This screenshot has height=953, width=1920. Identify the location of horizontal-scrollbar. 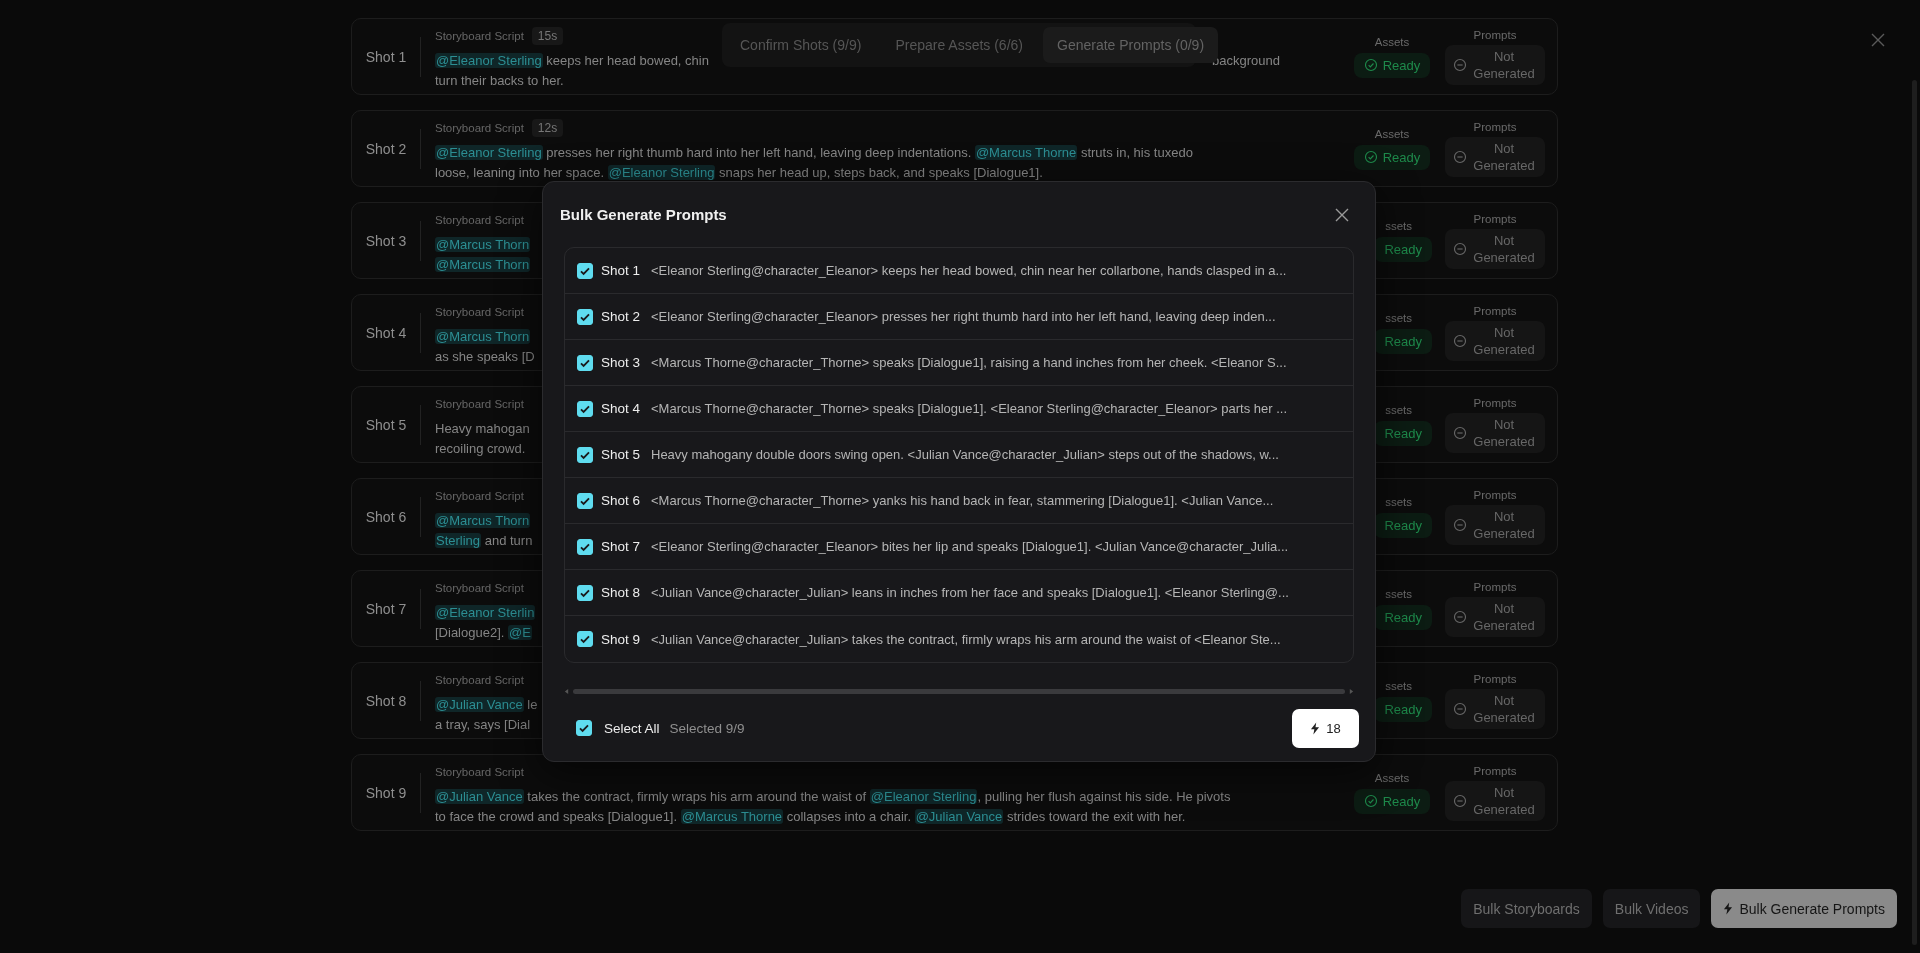
(959, 691).